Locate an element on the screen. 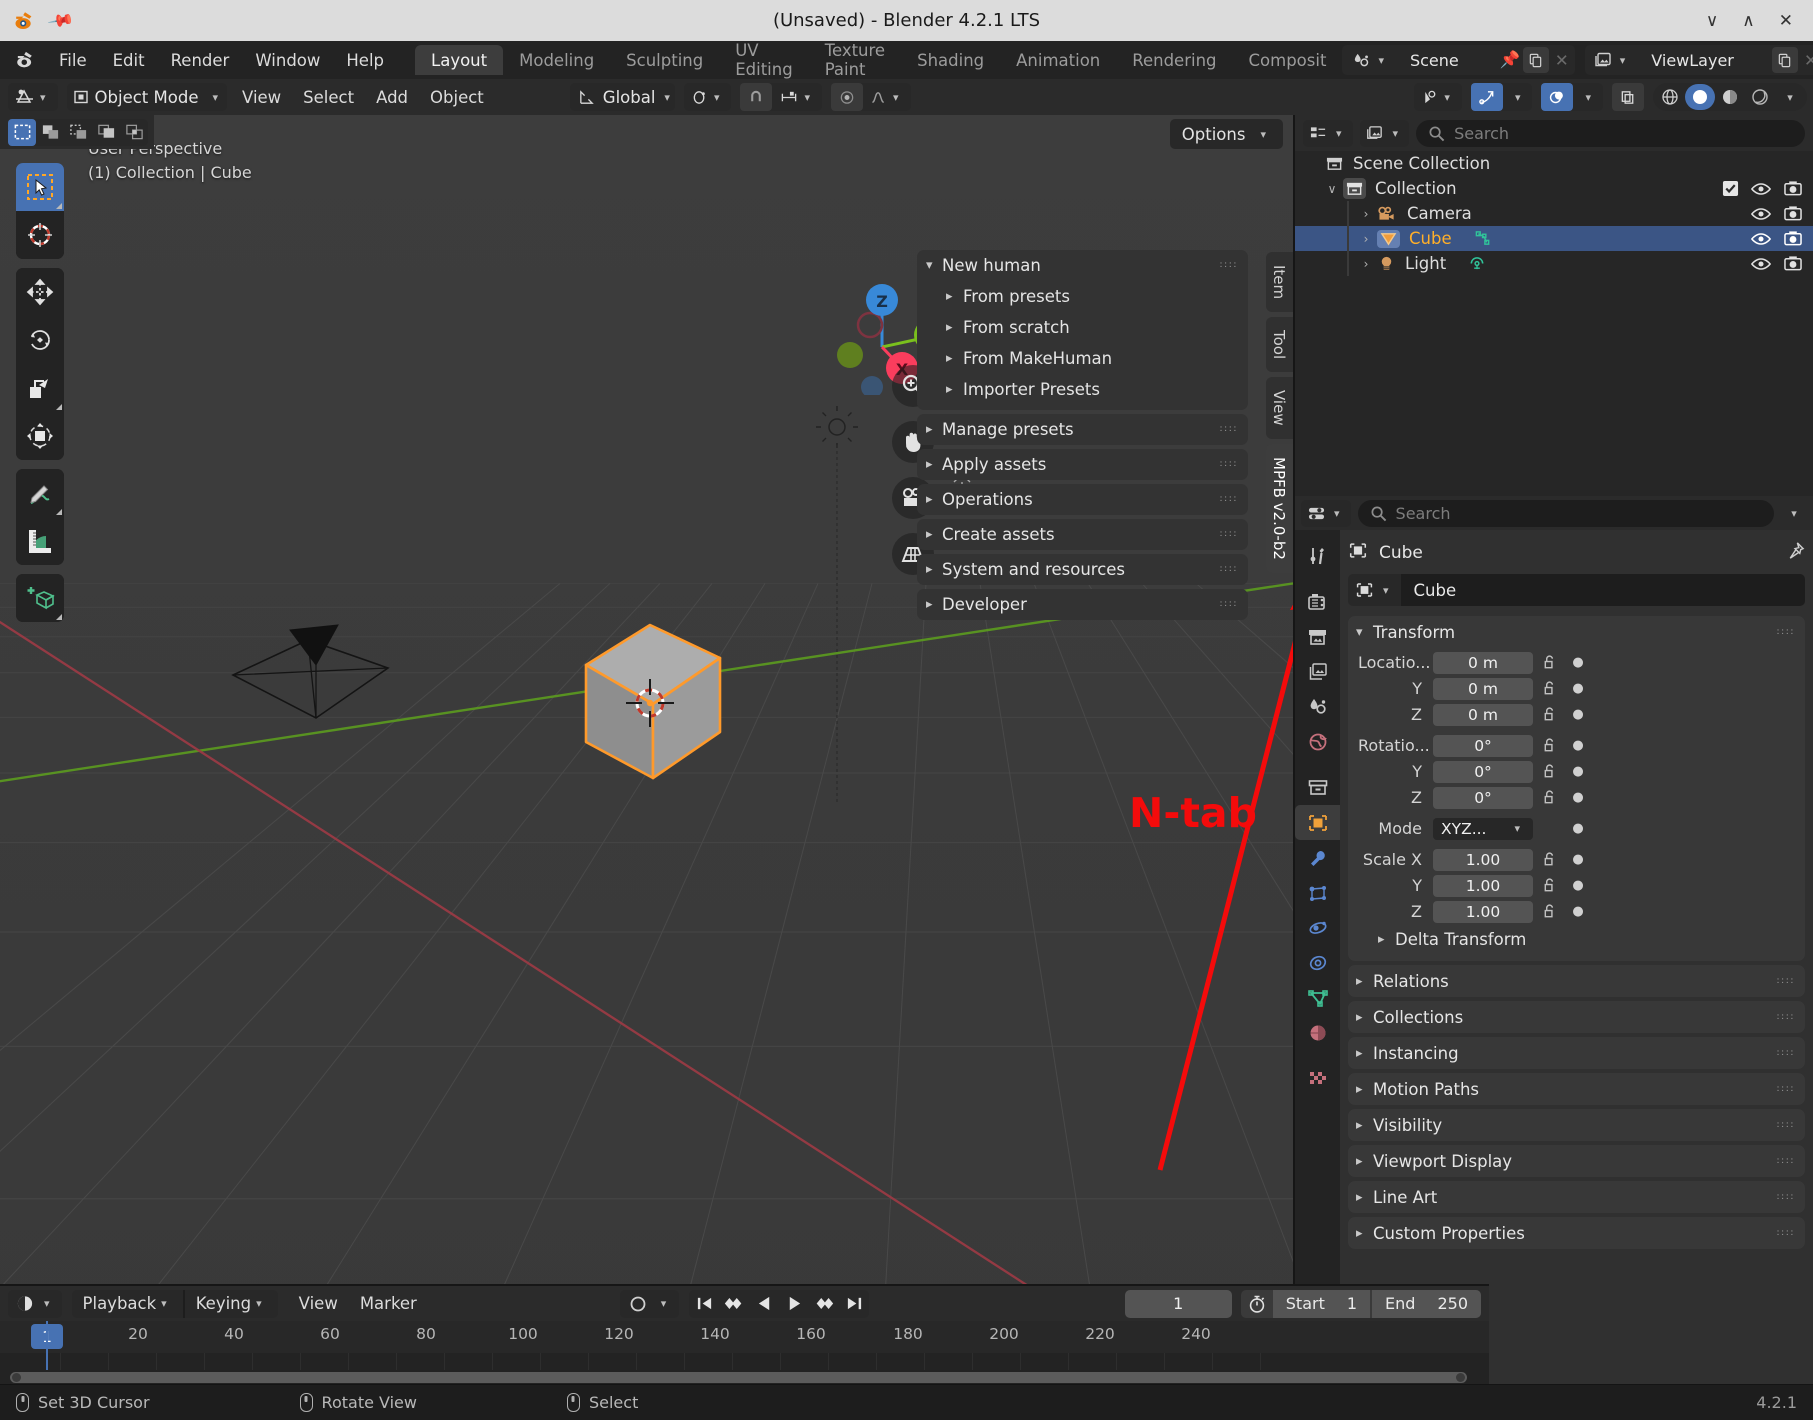  properties-tab-data is located at coordinates (1317, 997).